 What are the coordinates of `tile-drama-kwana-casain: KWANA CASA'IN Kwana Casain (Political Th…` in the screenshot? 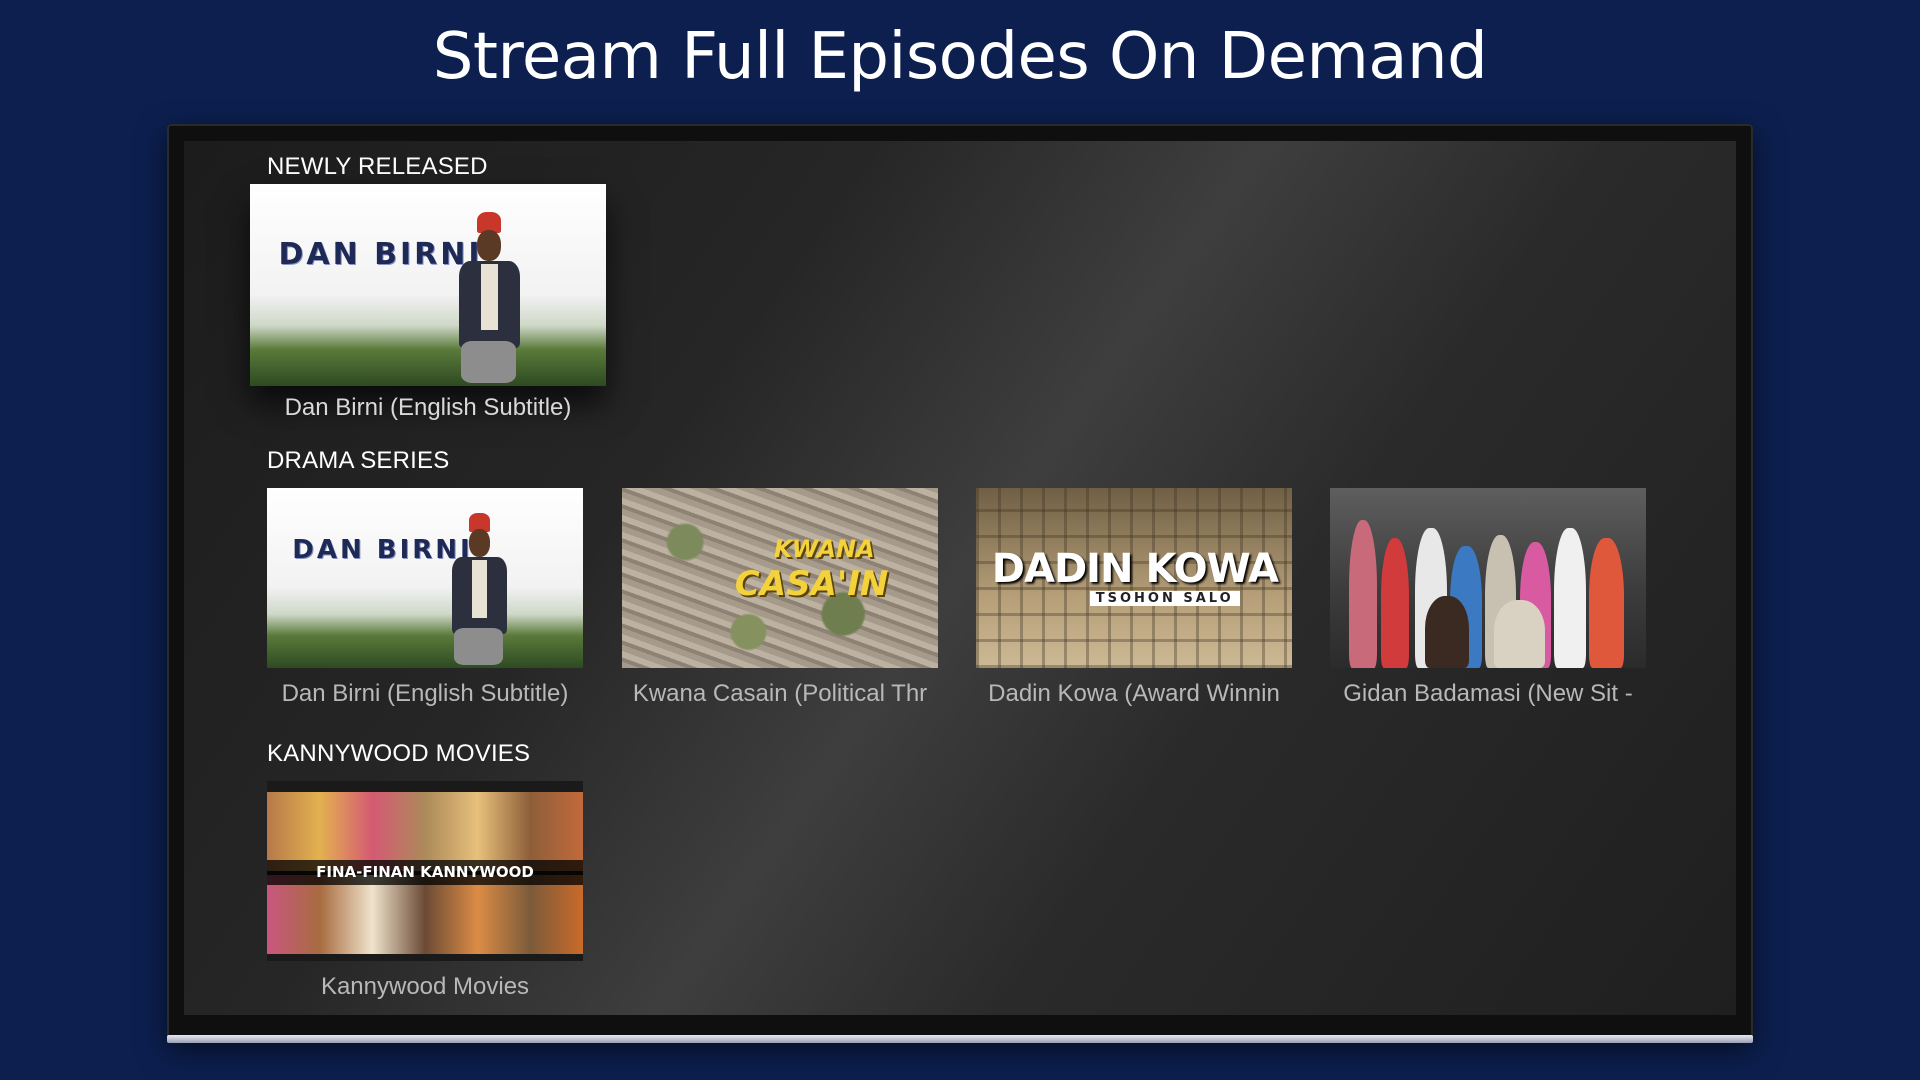 It's located at (780, 603).